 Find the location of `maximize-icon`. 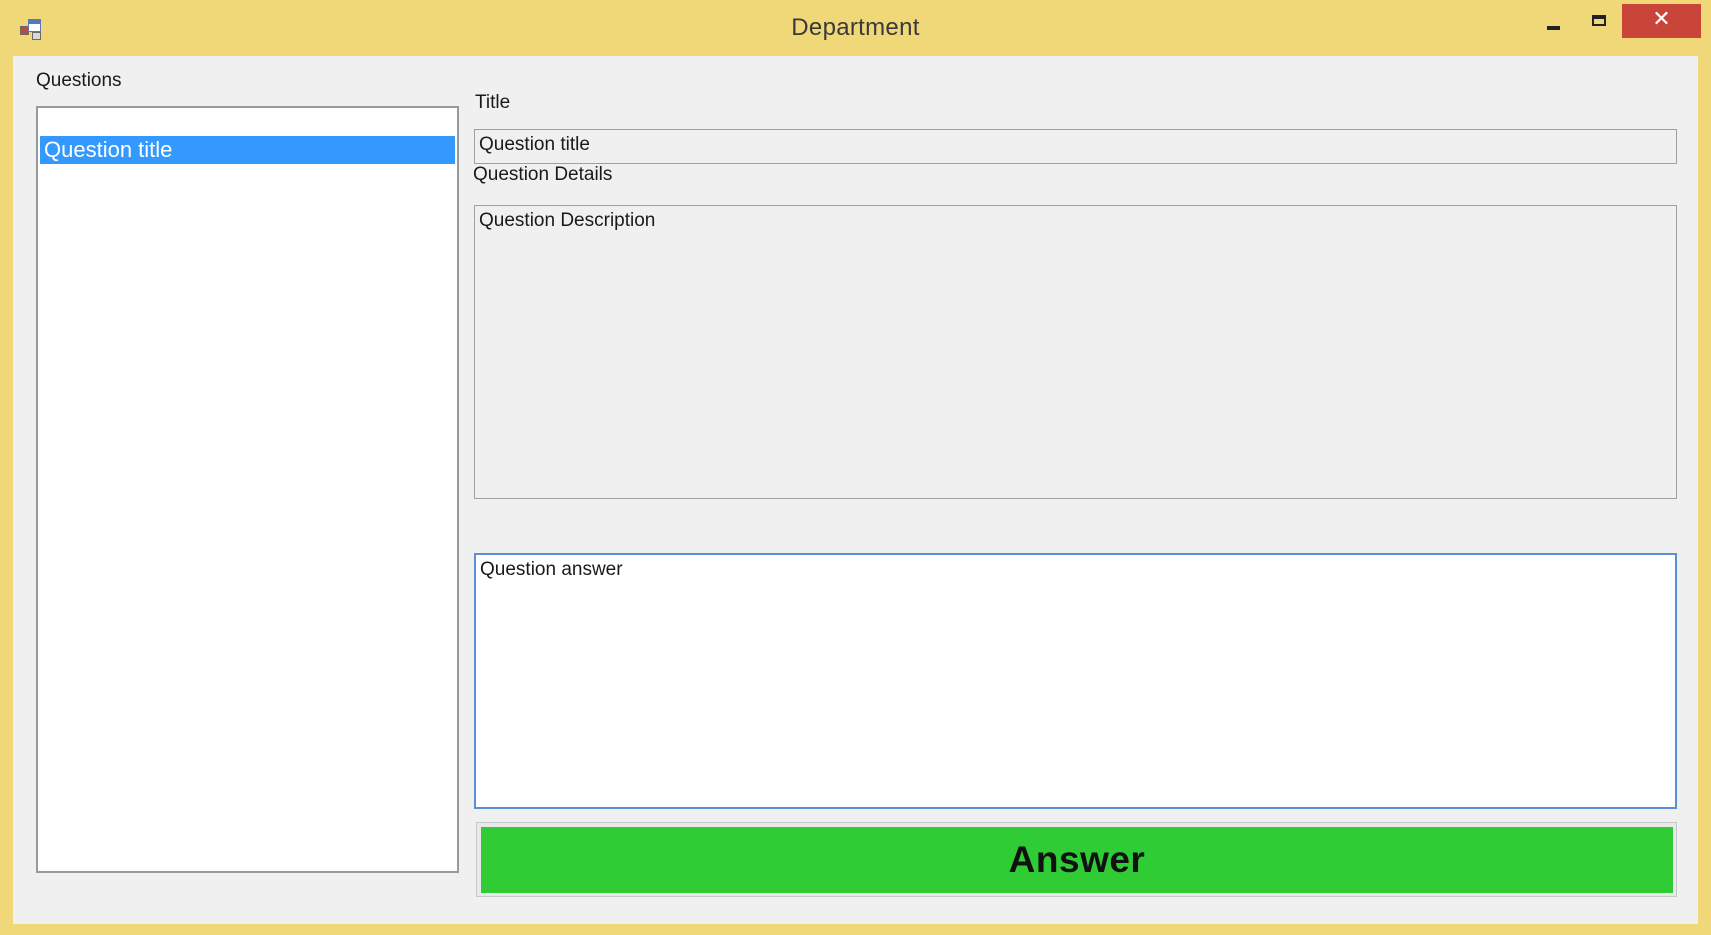

maximize-icon is located at coordinates (1599, 20).